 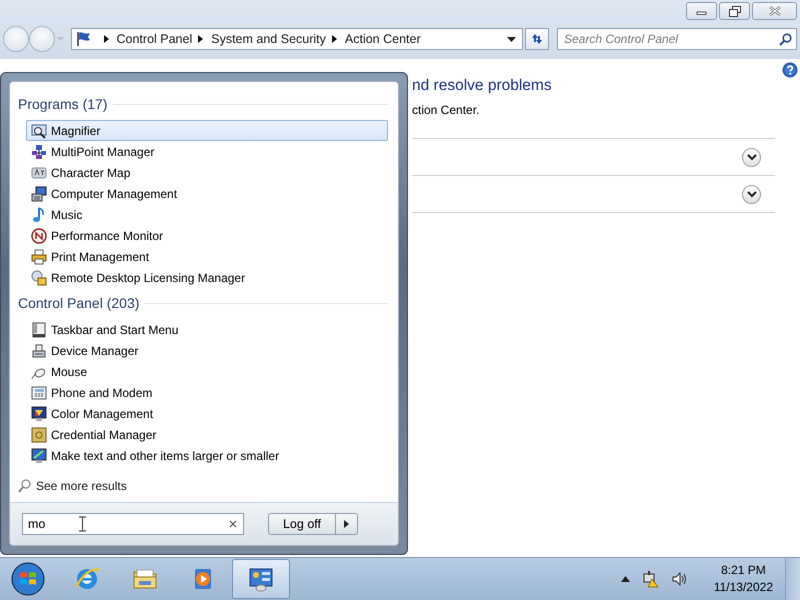 I want to click on result-item: Credential Manager, so click(x=207, y=434).